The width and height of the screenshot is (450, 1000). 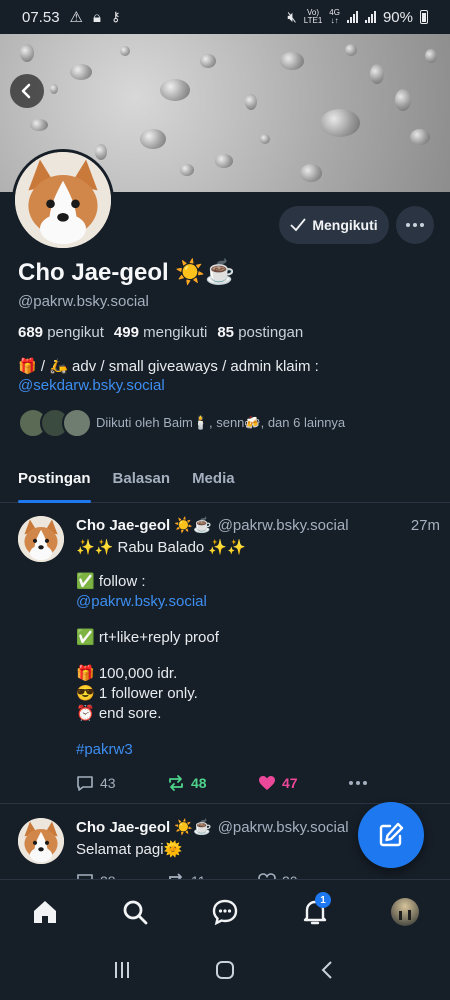 I want to click on 4g-indicator: 4G ↓↑, so click(x=334, y=16).